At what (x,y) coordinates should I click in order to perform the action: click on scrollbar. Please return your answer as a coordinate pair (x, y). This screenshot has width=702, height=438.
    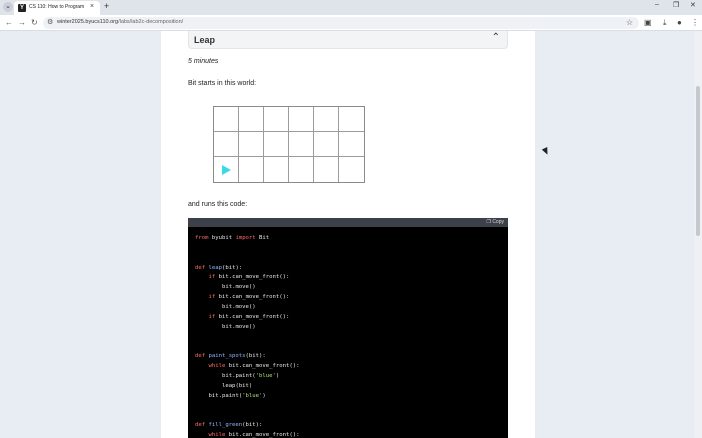
    Looking at the image, I should click on (698, 234).